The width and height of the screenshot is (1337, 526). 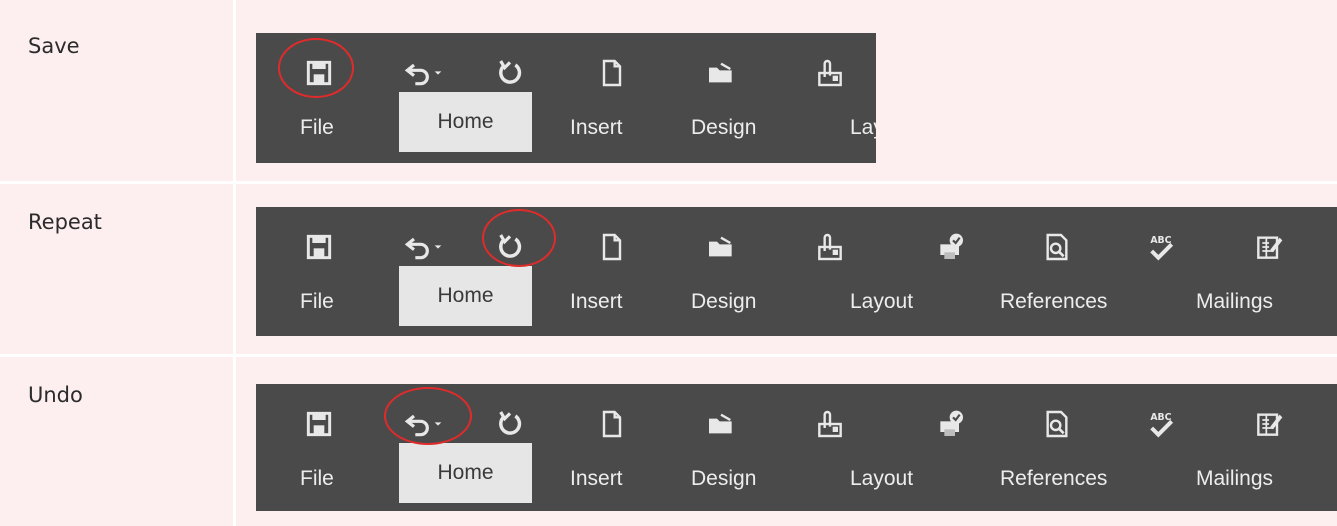 What do you see at coordinates (55, 395) in the screenshot?
I see `row-label: Undo` at bounding box center [55, 395].